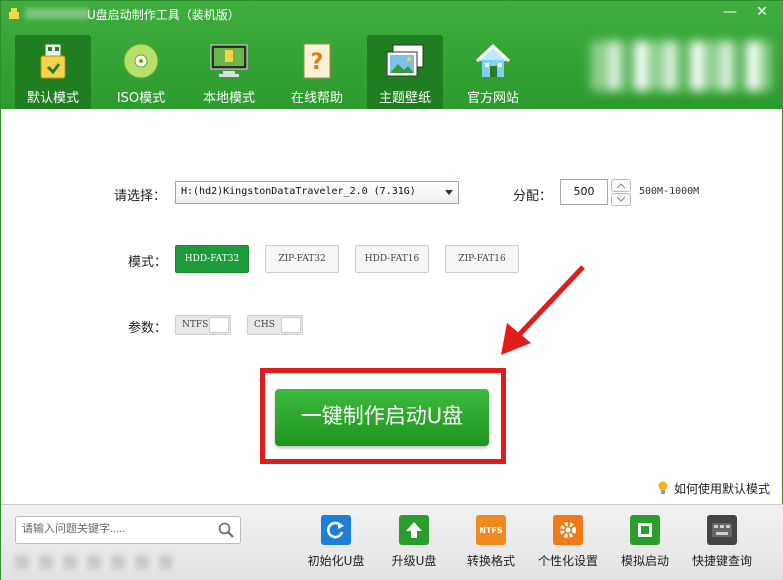  I want to click on tab-default-mode: 默认模式, so click(53, 72).